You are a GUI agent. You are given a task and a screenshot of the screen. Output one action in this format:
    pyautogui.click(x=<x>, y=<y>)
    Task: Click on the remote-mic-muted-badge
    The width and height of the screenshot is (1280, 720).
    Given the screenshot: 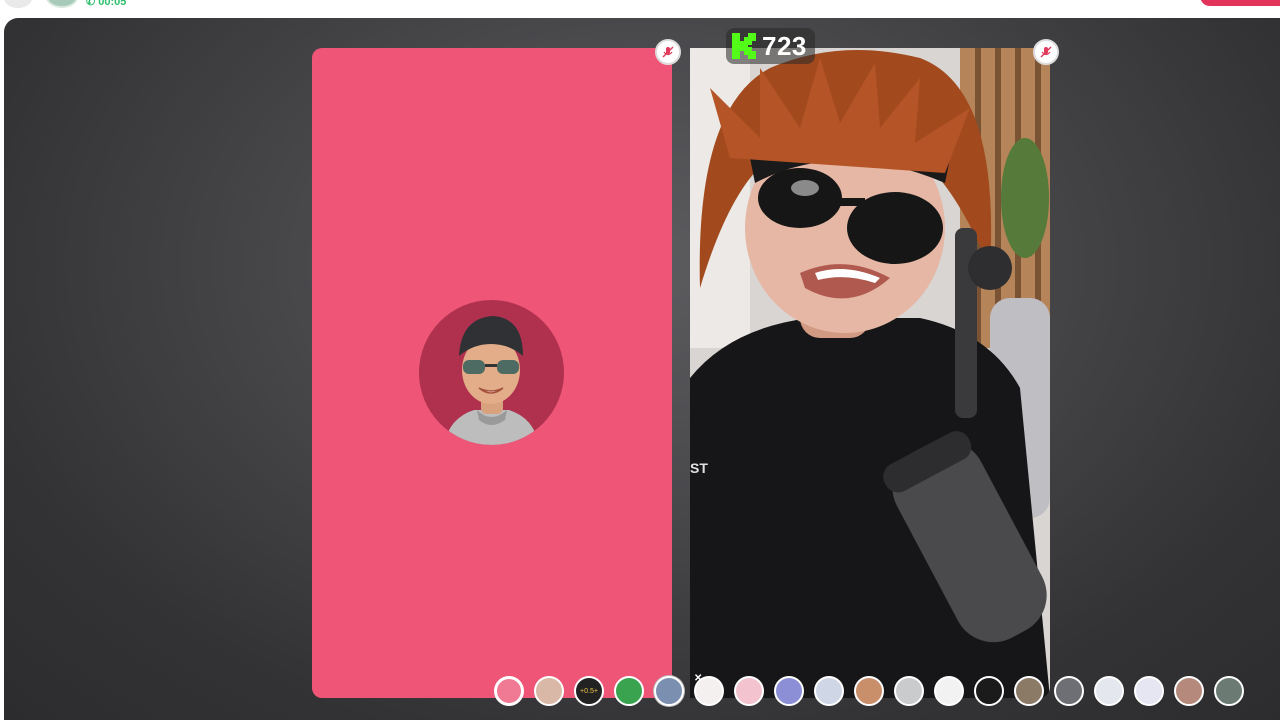 What is the action you would take?
    pyautogui.click(x=1046, y=52)
    